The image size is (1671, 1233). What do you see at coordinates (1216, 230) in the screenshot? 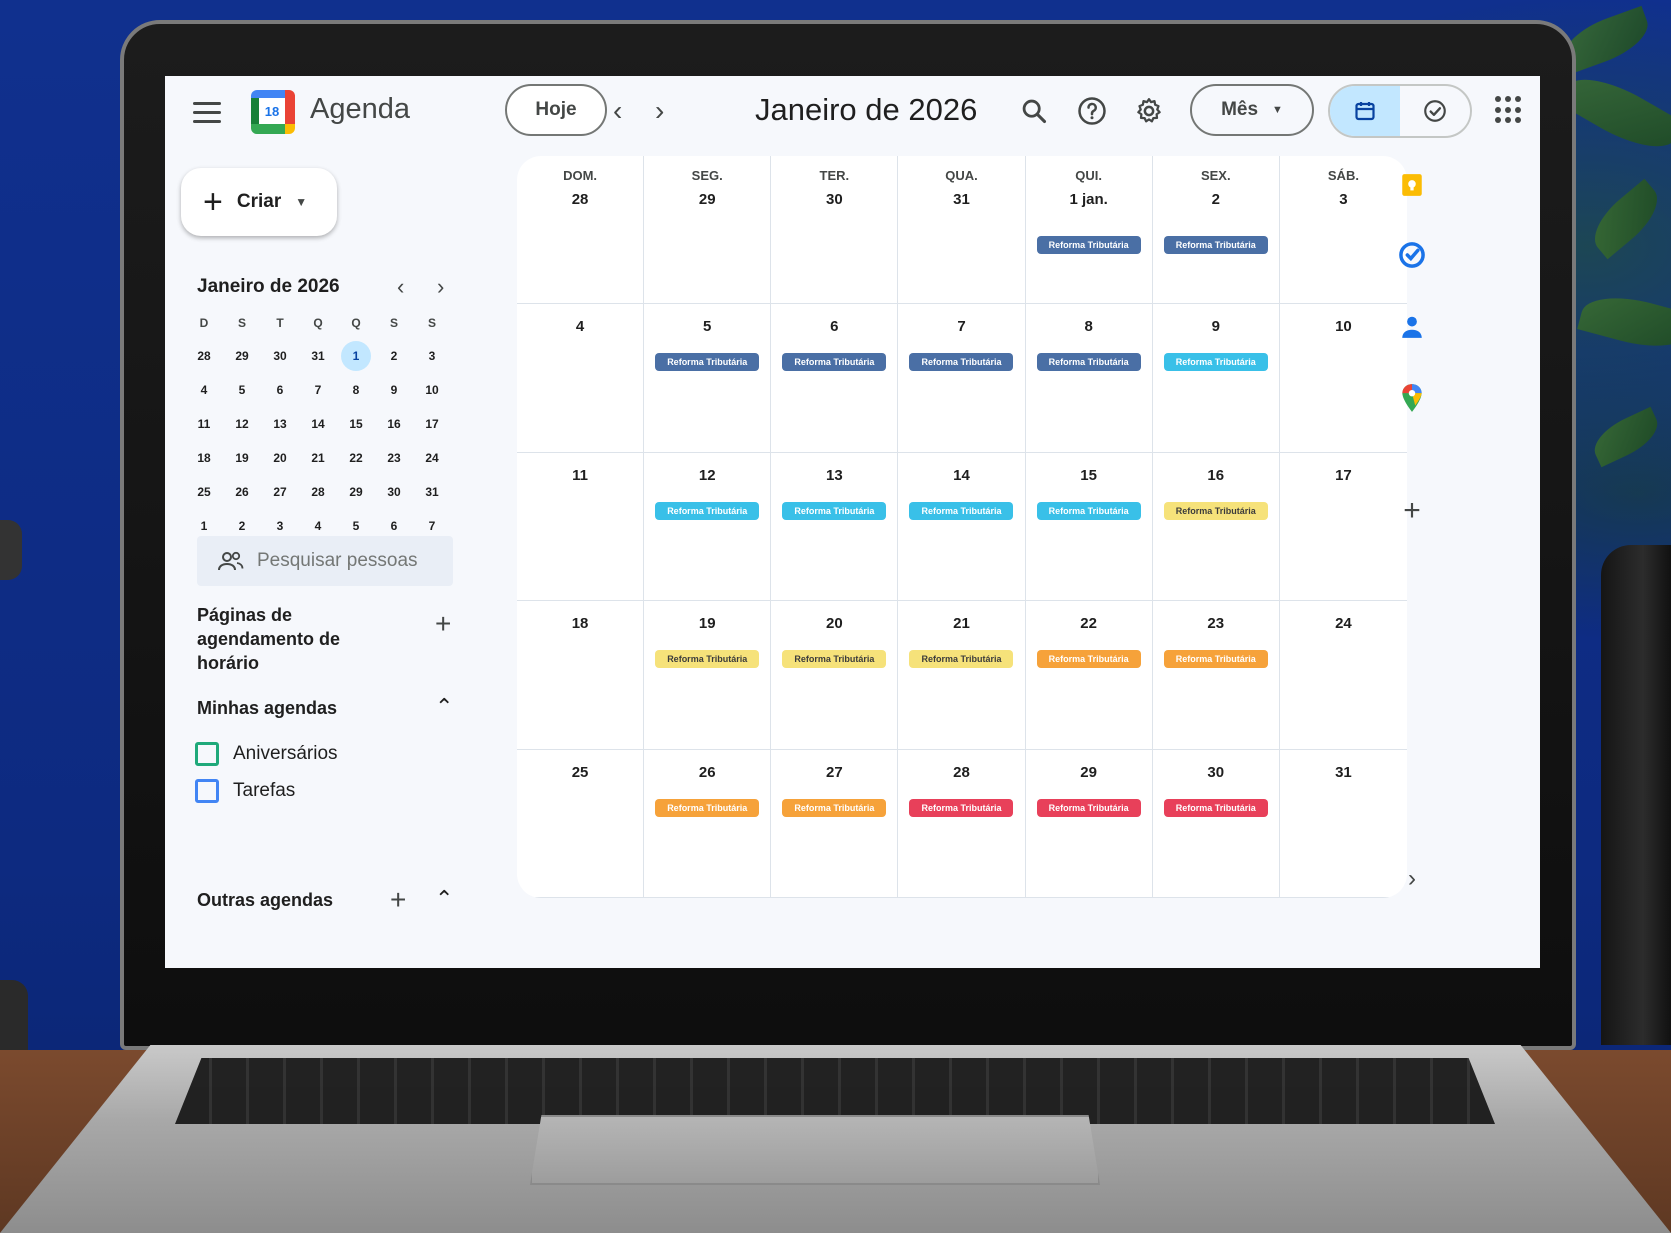
I see `day-cell: SEX. 2 Reforma Tributária` at bounding box center [1216, 230].